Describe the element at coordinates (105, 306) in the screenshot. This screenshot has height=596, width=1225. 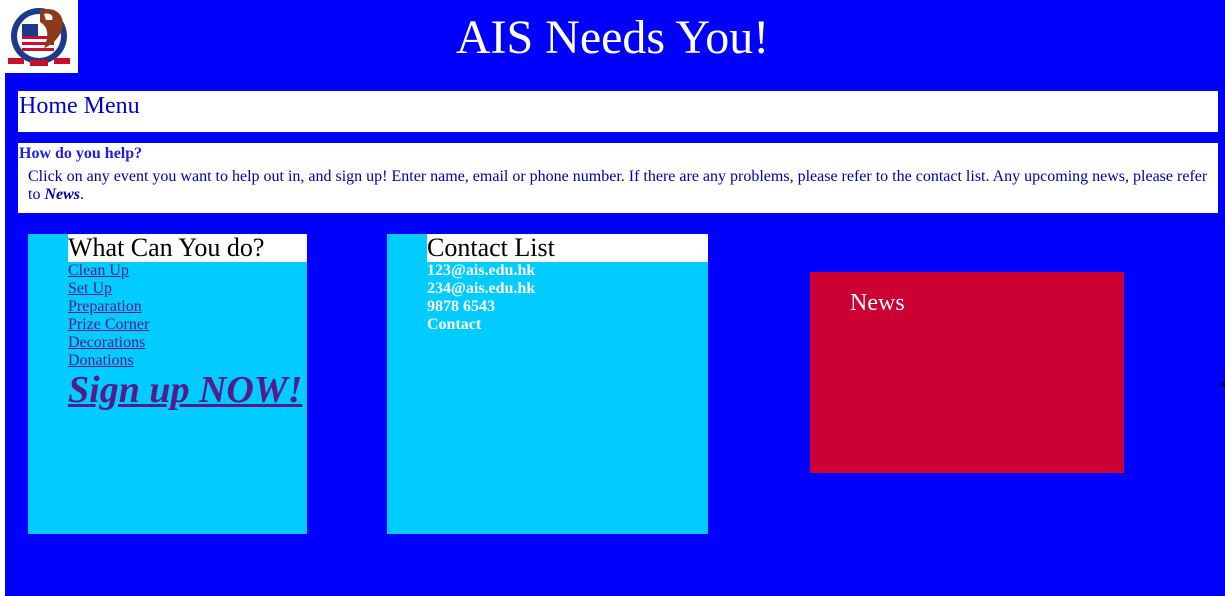
I see `preparation-link: Preparation` at that location.